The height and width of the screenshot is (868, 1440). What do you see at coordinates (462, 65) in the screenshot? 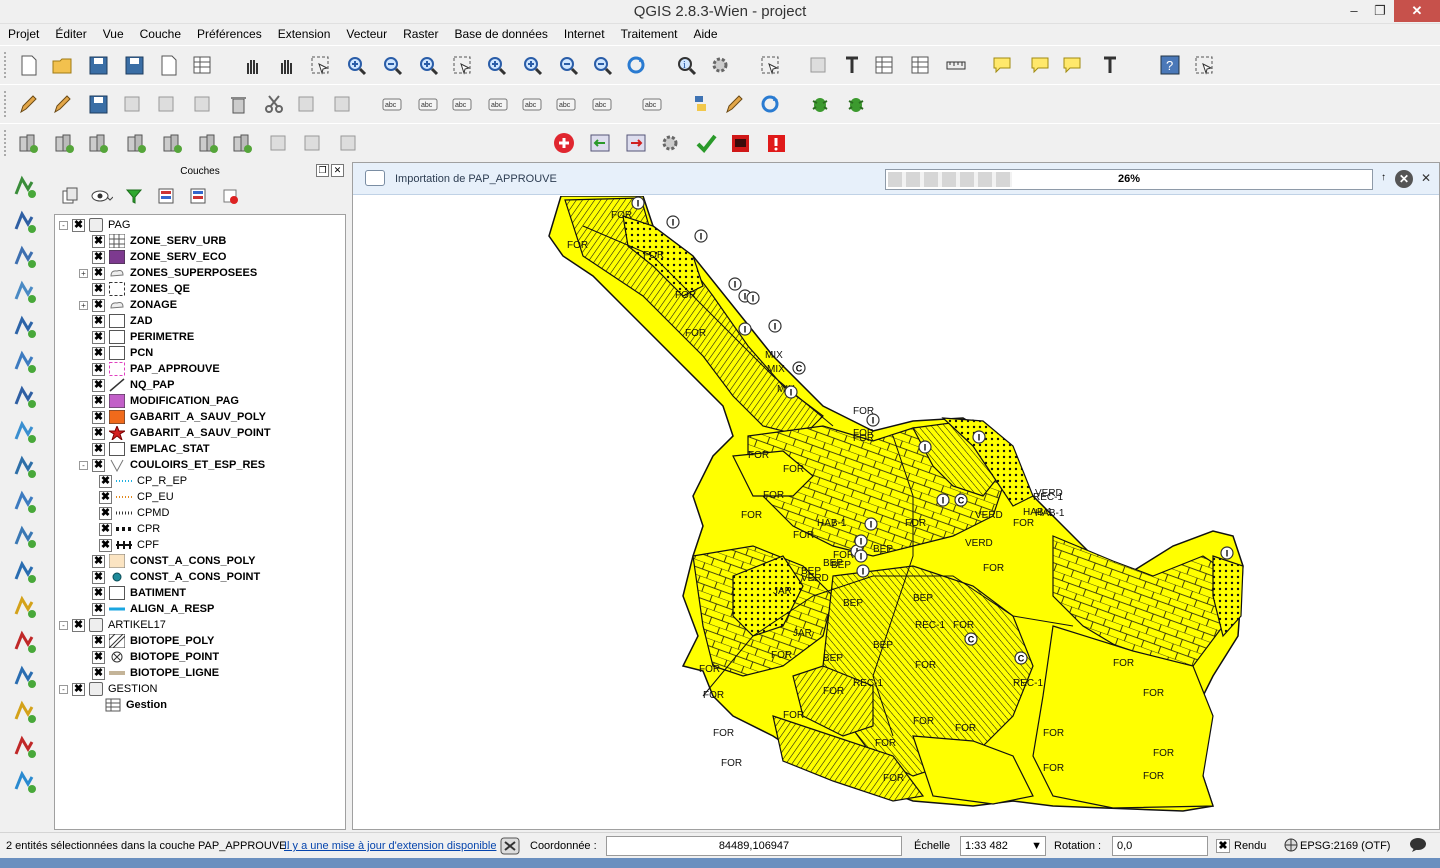
I see `zoom-full-icon` at bounding box center [462, 65].